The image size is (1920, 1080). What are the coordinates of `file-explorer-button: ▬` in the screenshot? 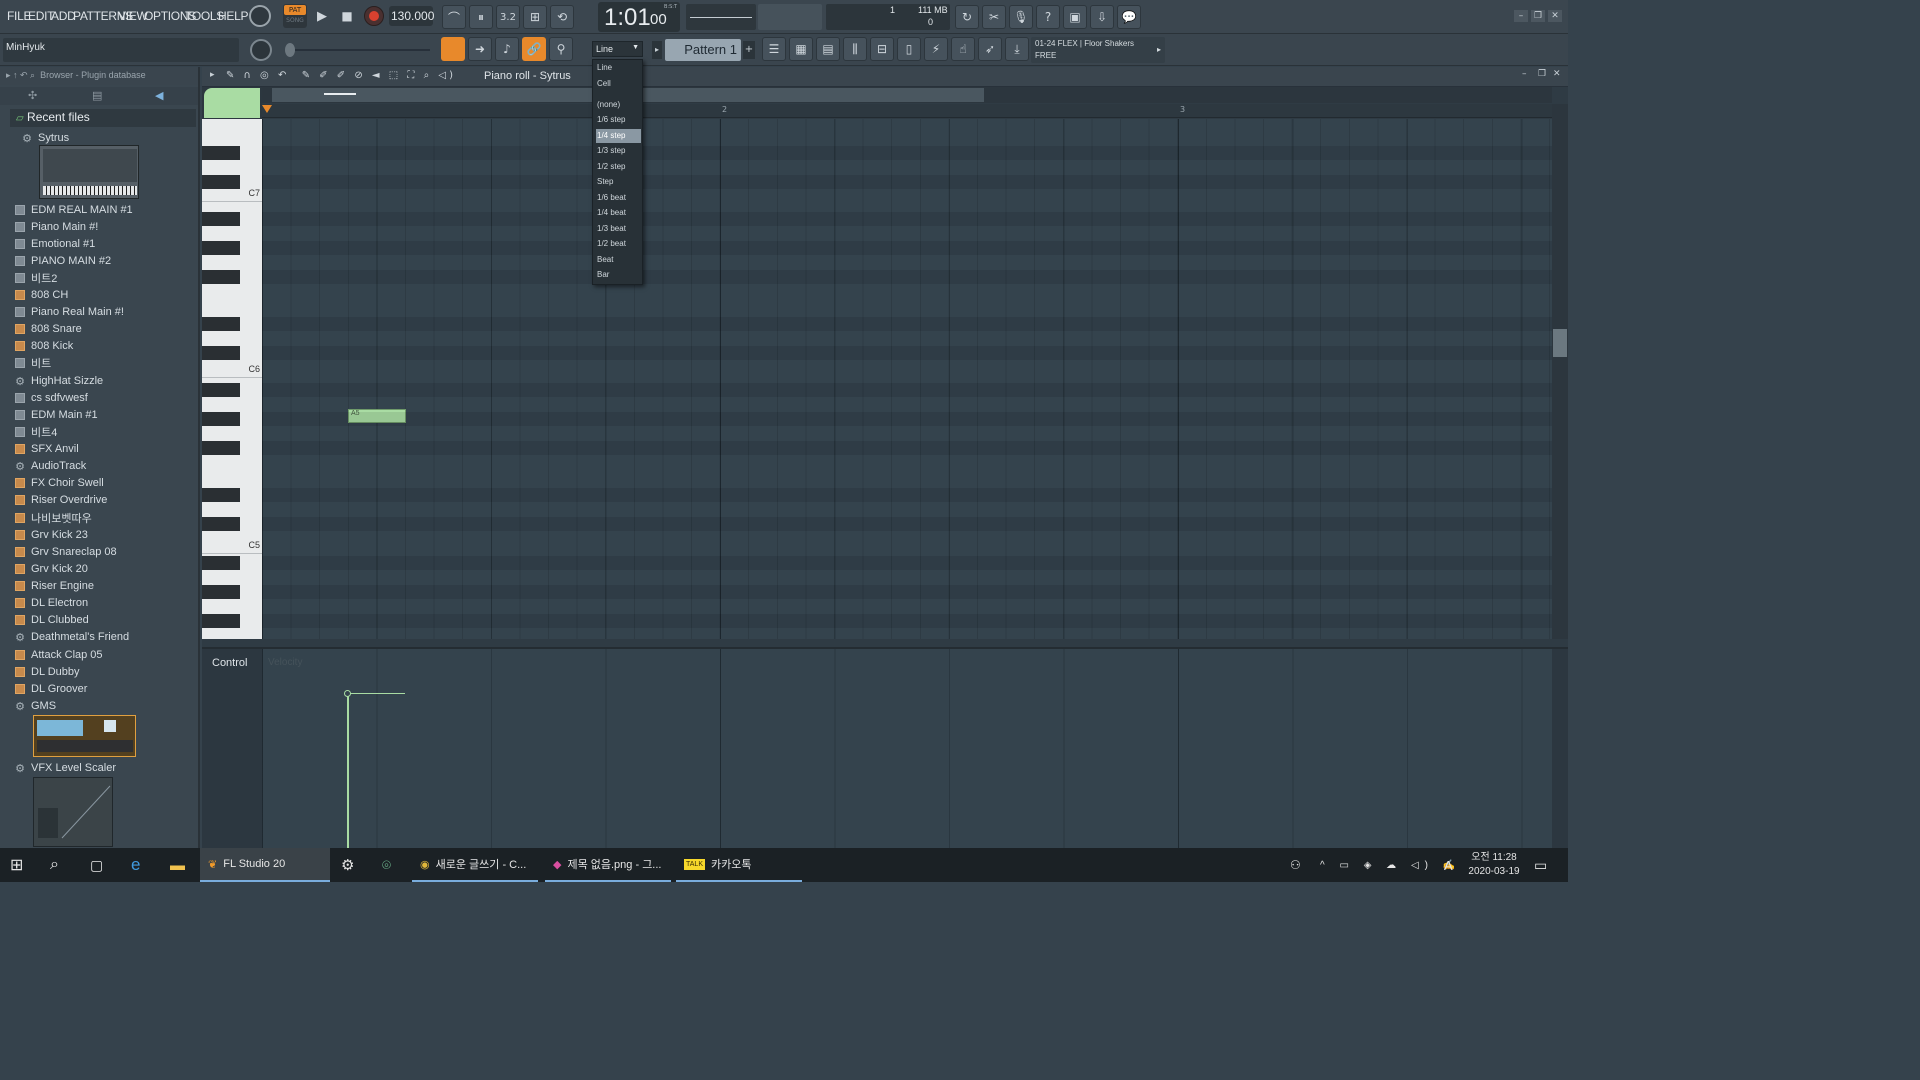 It's located at (177, 865).